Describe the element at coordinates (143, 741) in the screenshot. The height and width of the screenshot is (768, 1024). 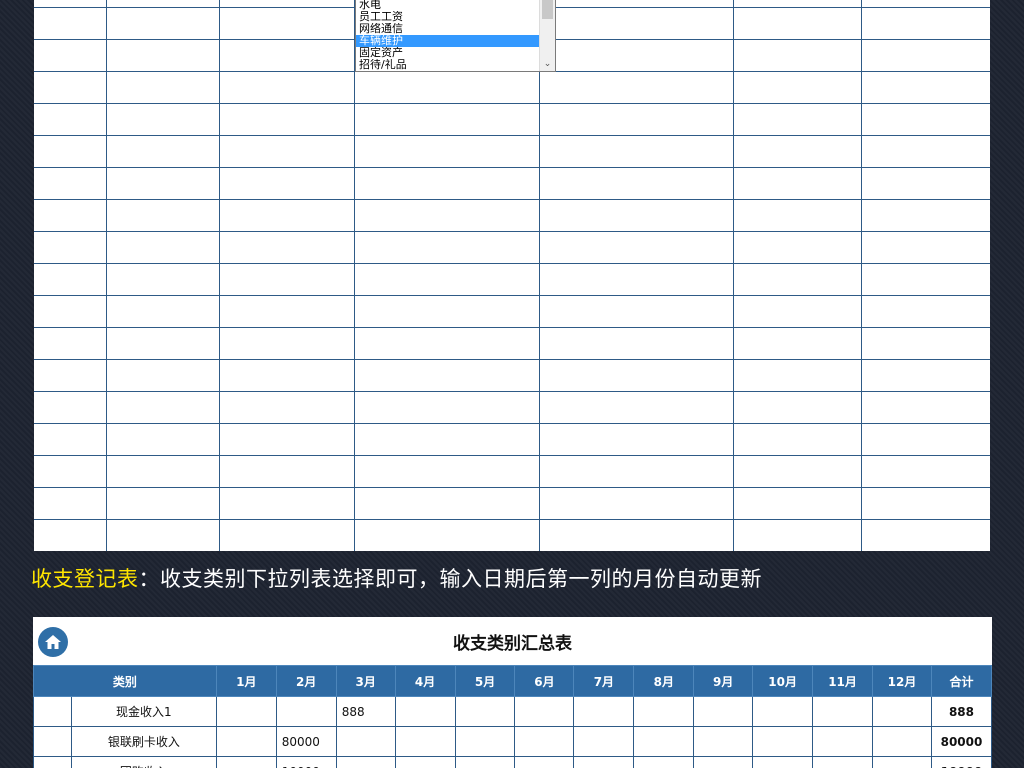
I see `category-label: 银联刷卡收入` at that location.